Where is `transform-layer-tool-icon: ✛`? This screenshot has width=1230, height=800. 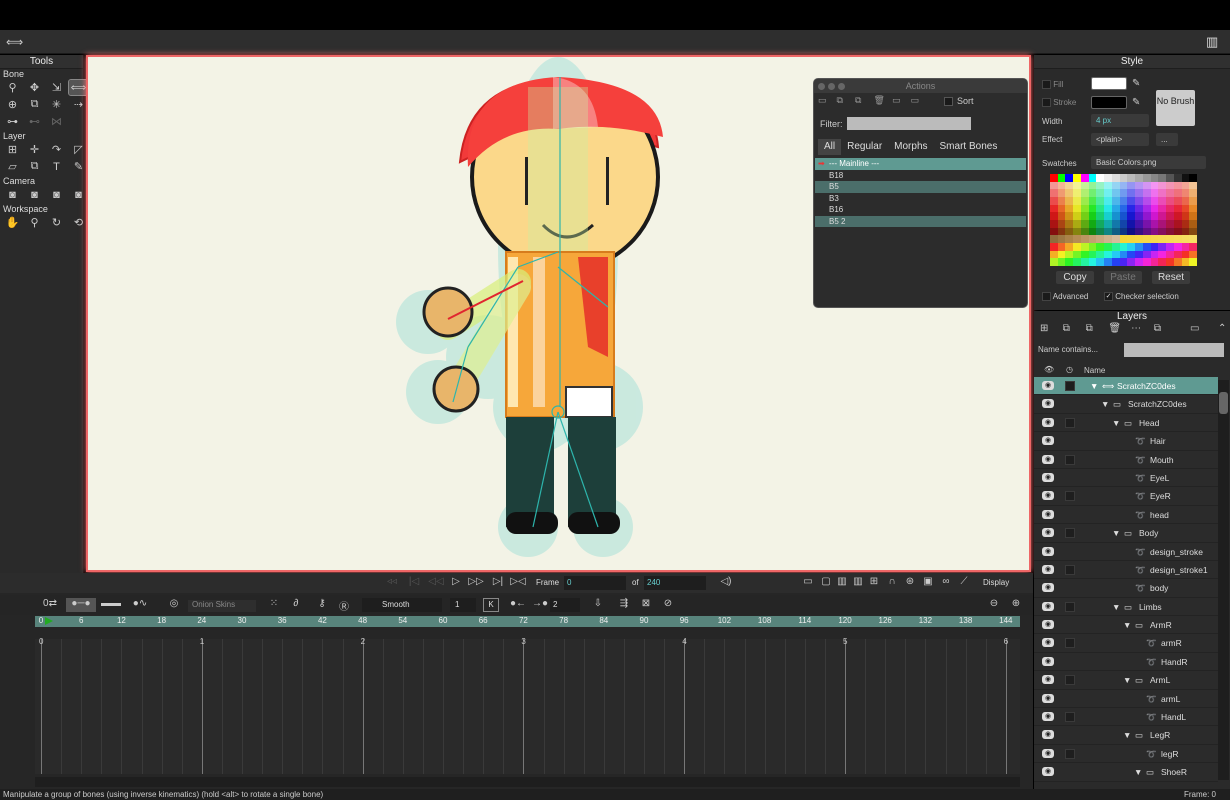 transform-layer-tool-icon: ✛ is located at coordinates (34, 149).